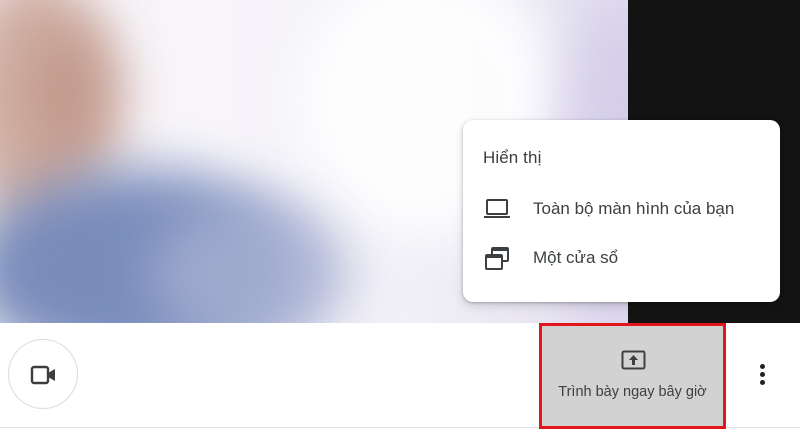 The image size is (800, 434). Describe the element at coordinates (576, 257) in the screenshot. I see `menu-item-label: Một cửa sổ` at that location.